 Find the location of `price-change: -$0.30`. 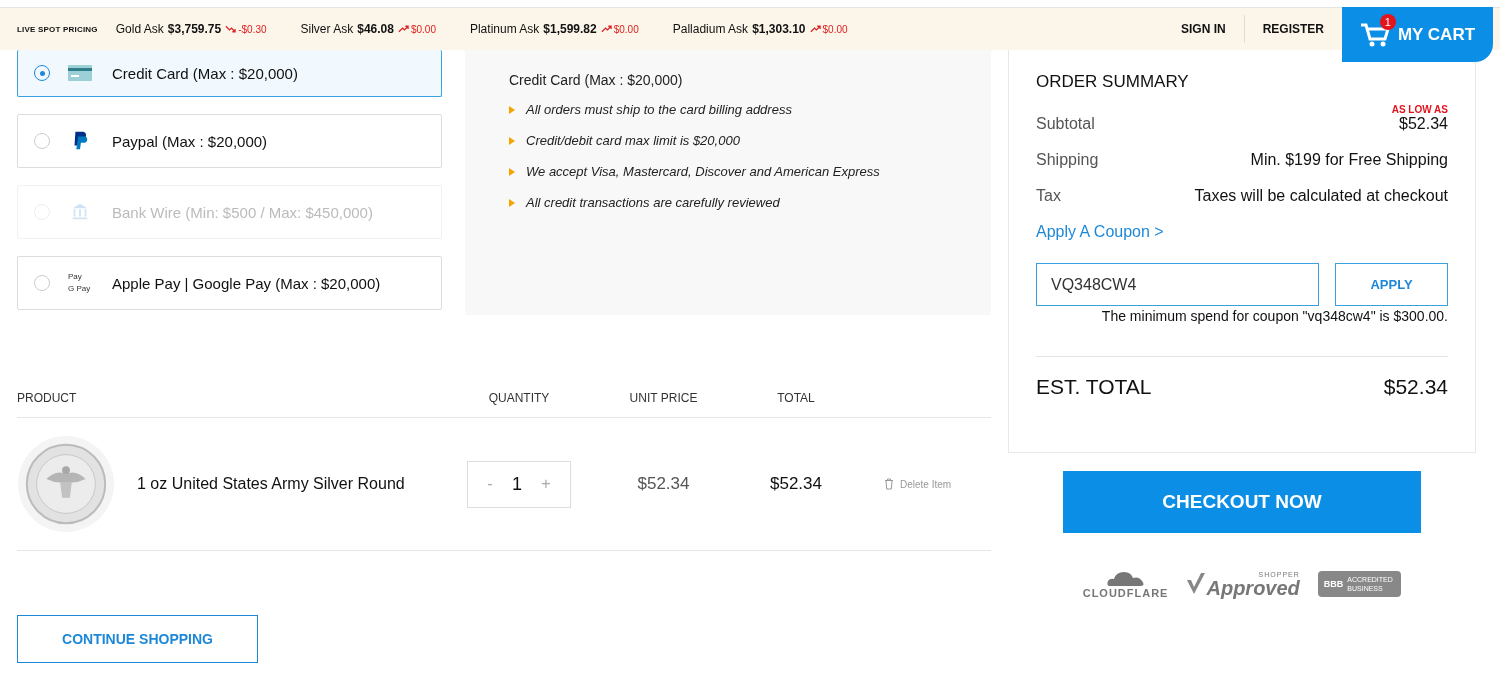

price-change: -$0.30 is located at coordinates (252, 29).